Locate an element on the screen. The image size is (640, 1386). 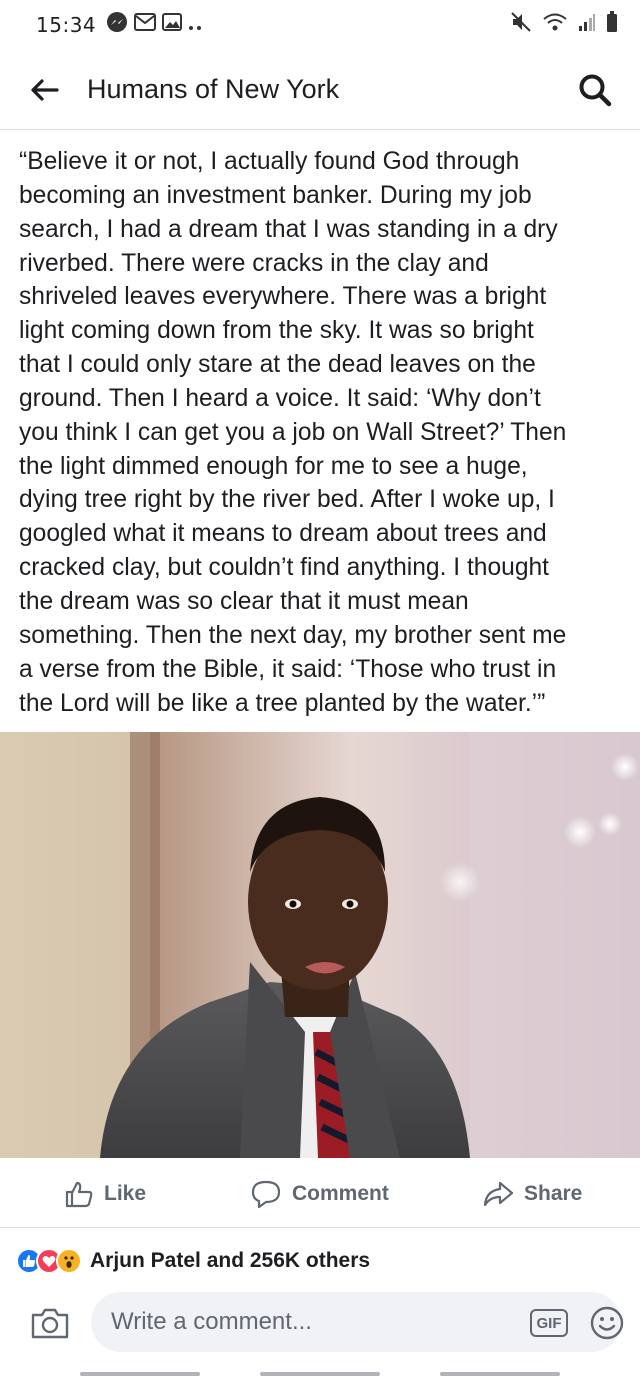
back-arrow-icon is located at coordinates (45, 89).